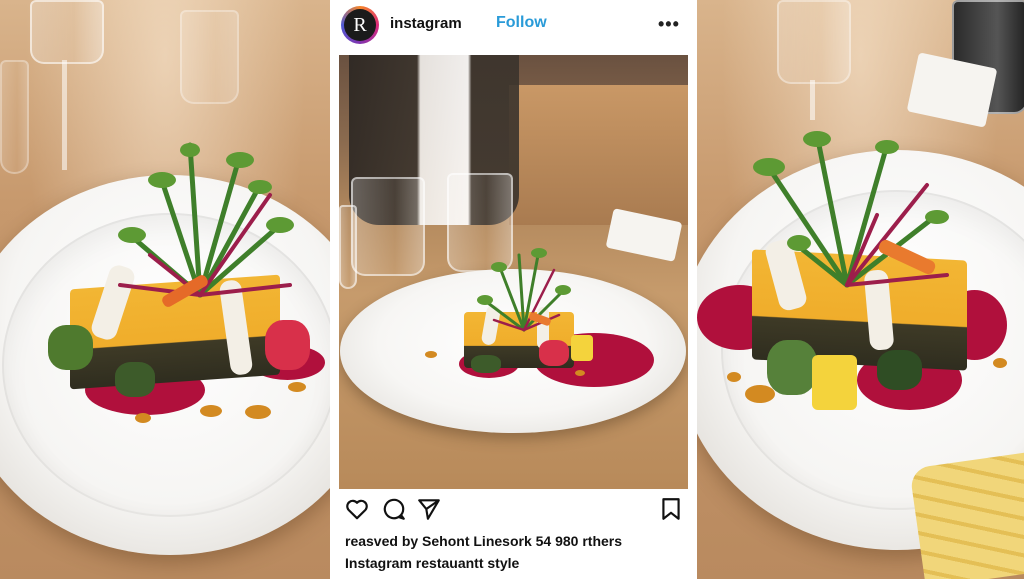  What do you see at coordinates (598, 155) in the screenshot?
I see `wooden-shelf` at bounding box center [598, 155].